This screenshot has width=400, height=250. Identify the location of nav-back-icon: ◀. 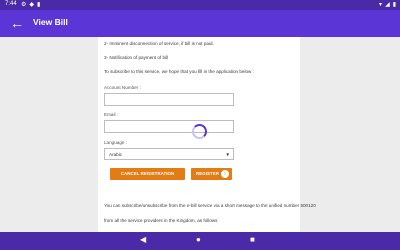
(143, 239).